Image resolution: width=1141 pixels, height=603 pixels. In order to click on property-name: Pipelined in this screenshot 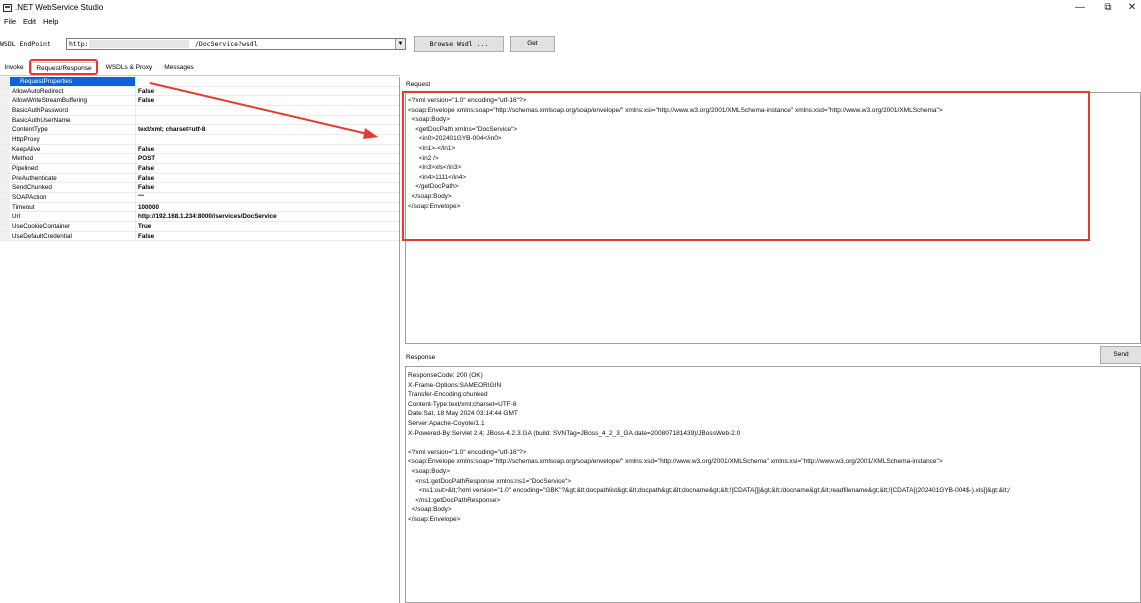, I will do `click(74, 168)`.